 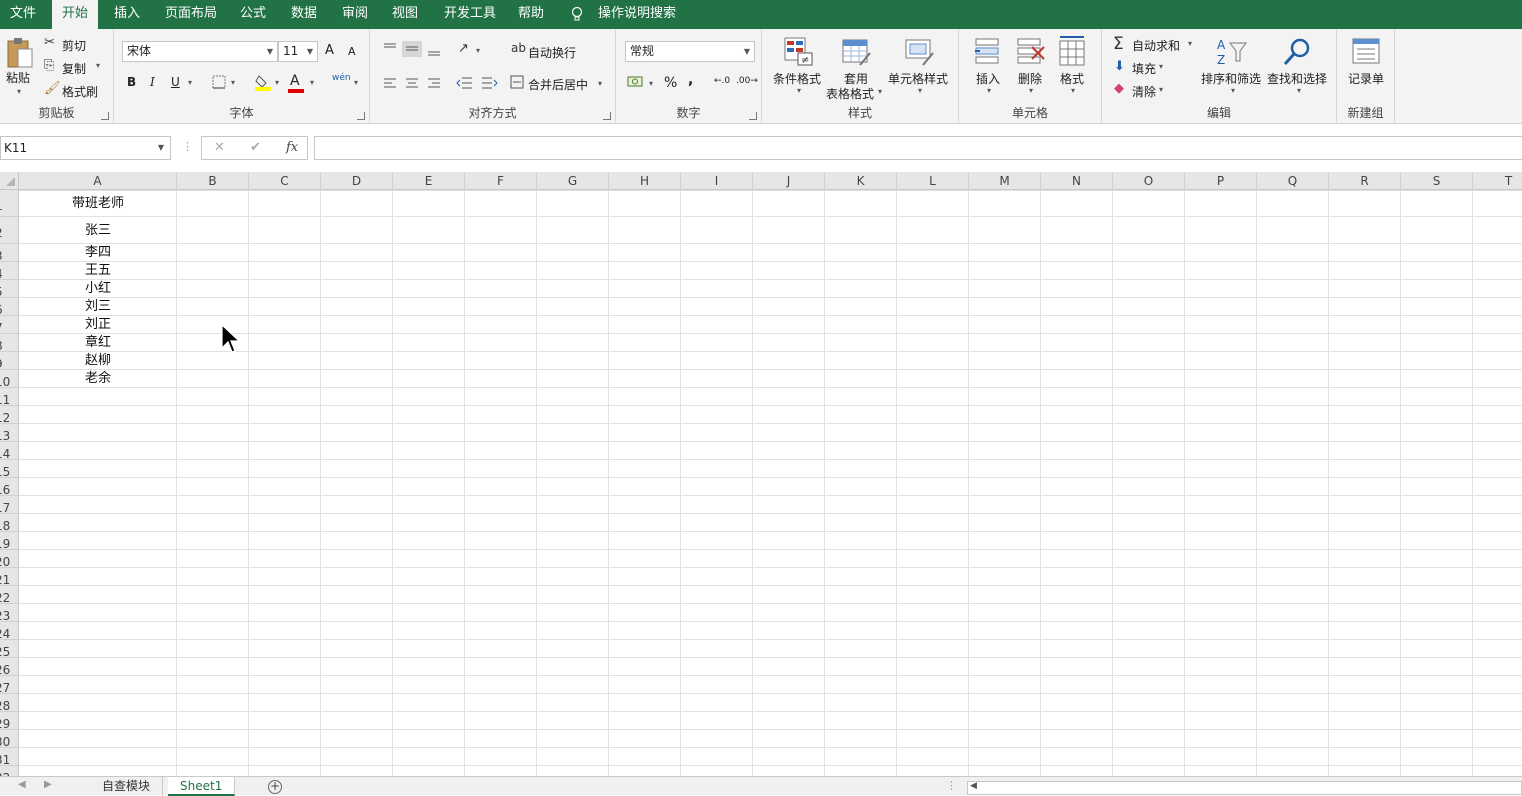 What do you see at coordinates (9, 487) in the screenshot?
I see `row-header-16: 16` at bounding box center [9, 487].